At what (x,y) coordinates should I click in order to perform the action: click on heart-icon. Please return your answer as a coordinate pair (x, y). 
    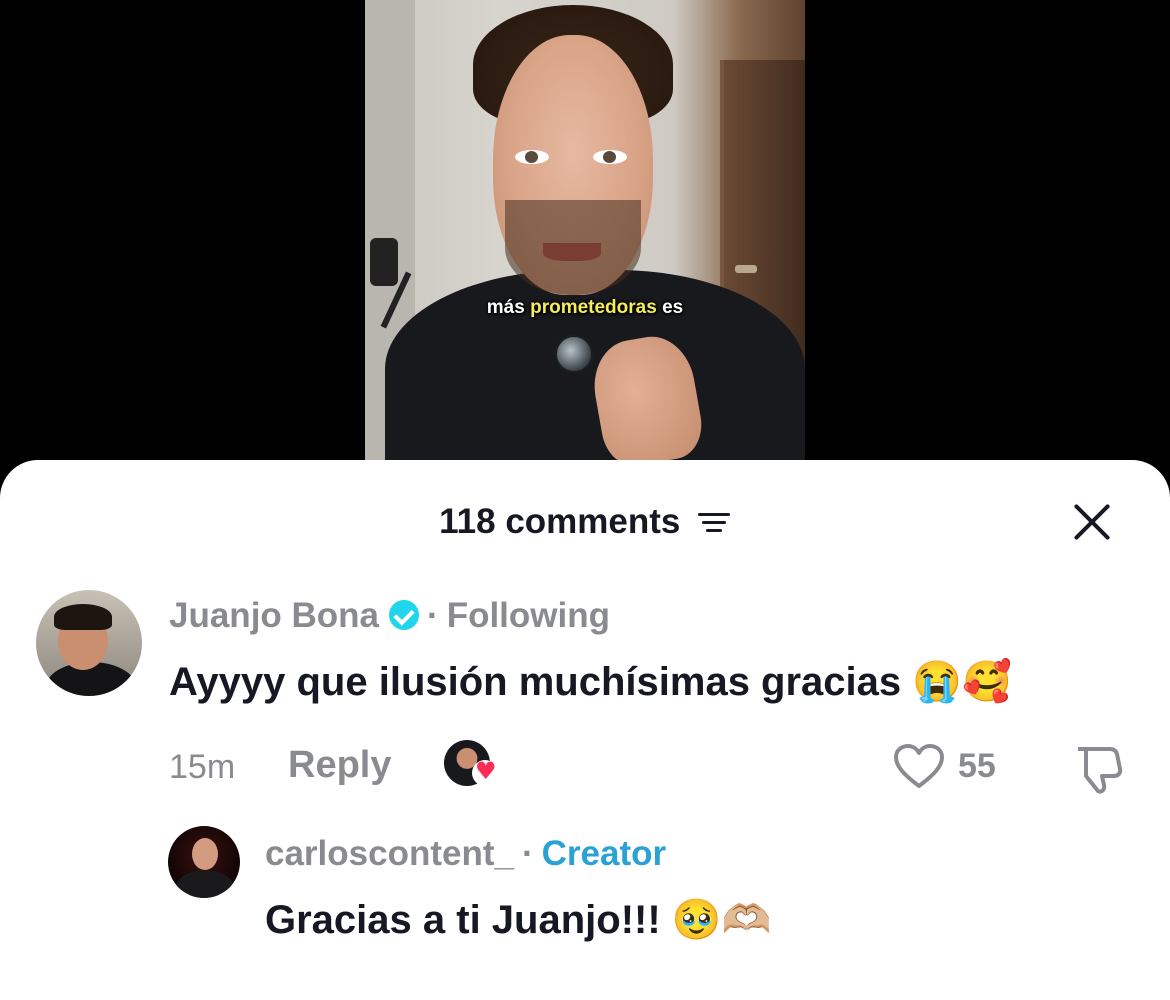
    Looking at the image, I should click on (485, 771).